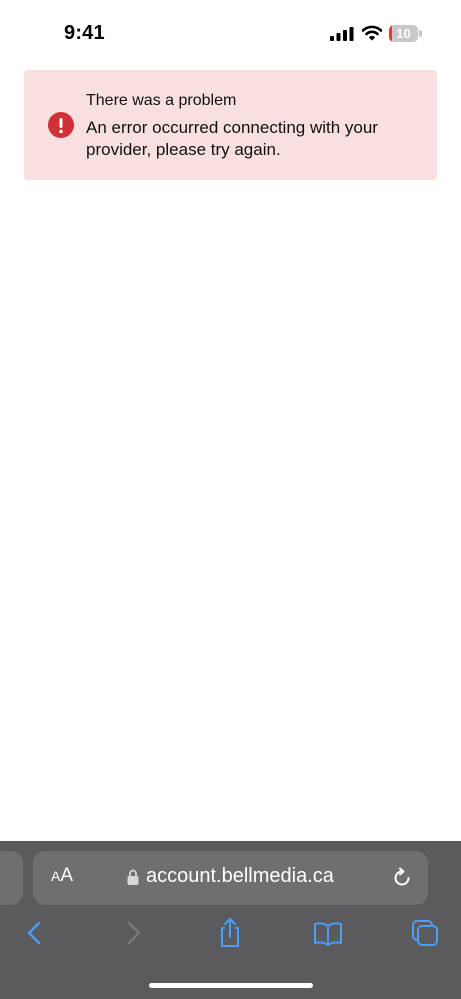 The image size is (461, 999). Describe the element at coordinates (84, 33) in the screenshot. I see `status-time: 9:41` at that location.